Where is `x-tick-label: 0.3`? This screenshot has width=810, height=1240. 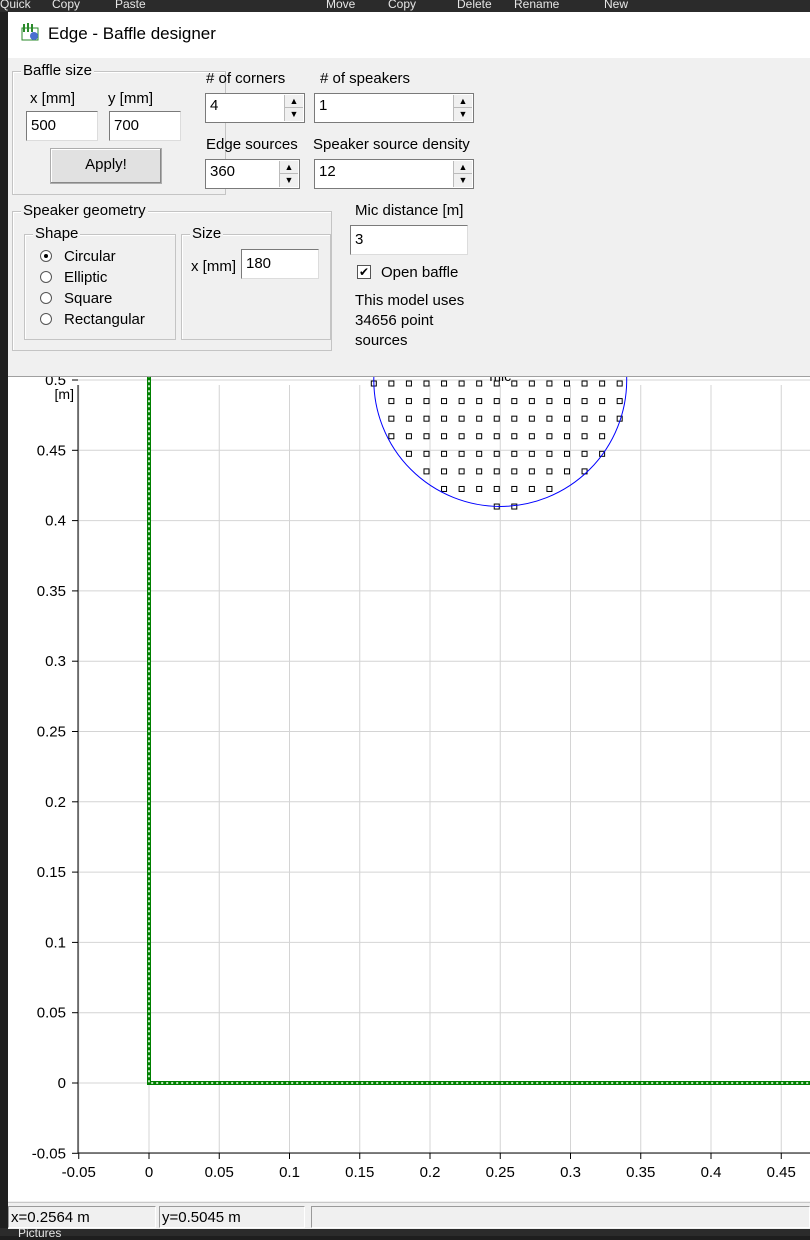
x-tick-label: 0.3 is located at coordinates (570, 1172).